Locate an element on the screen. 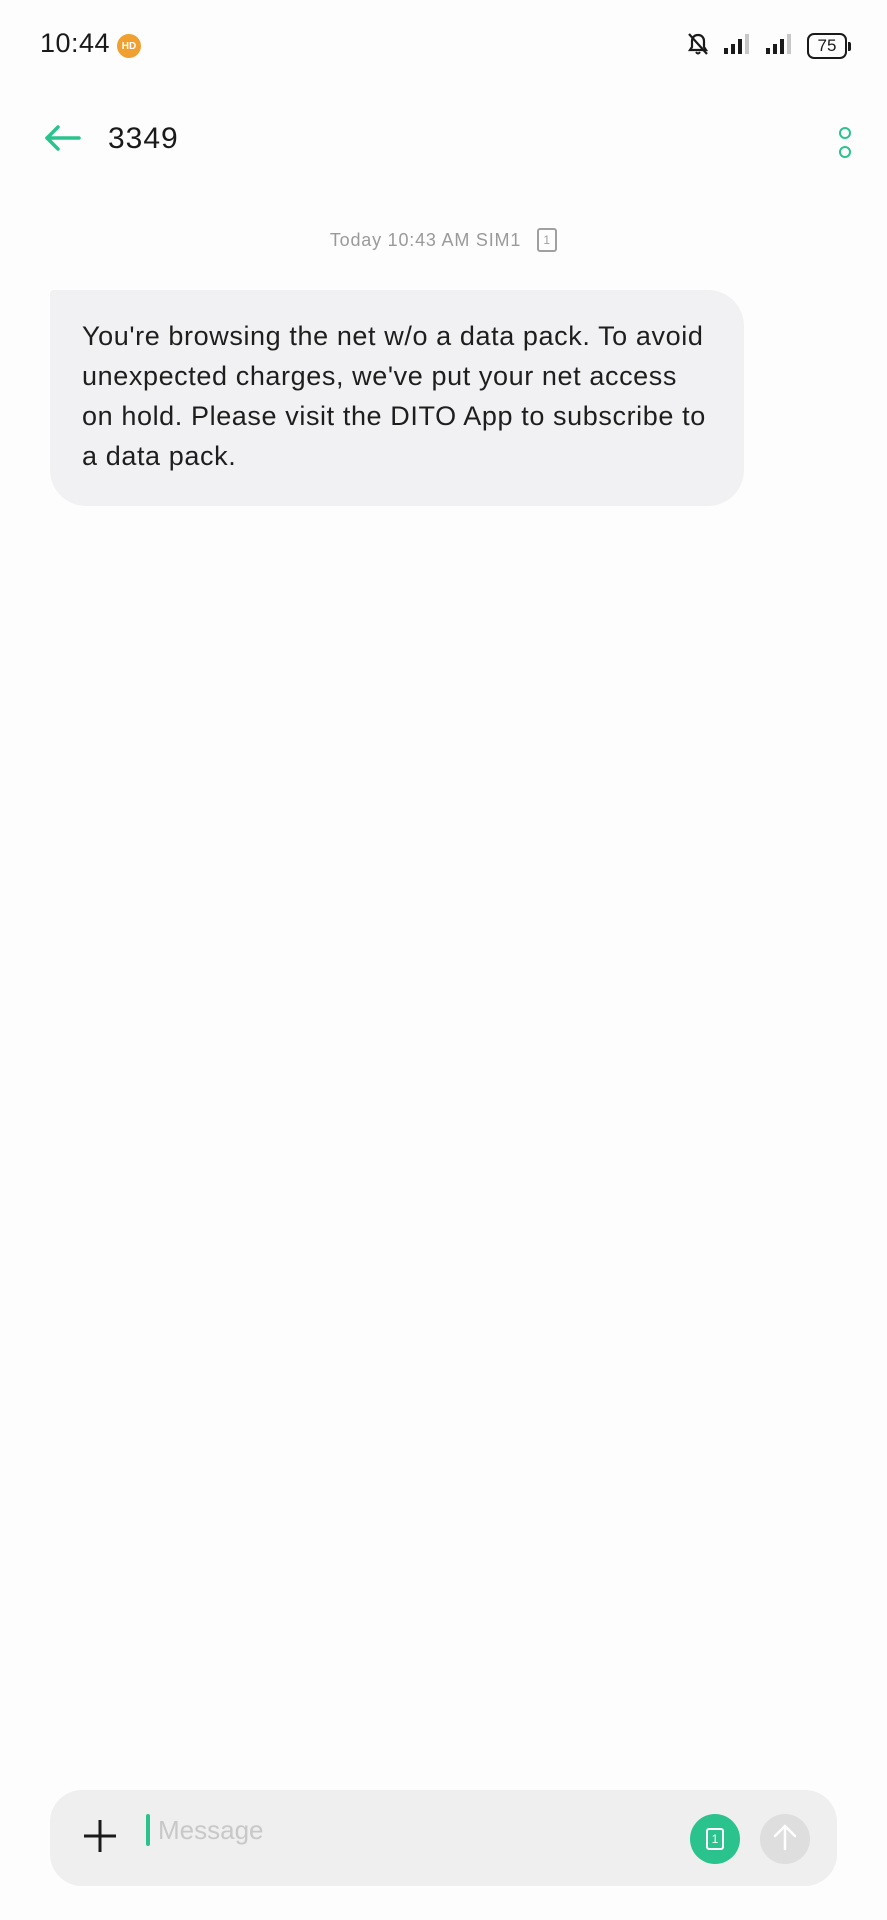 Image resolution: width=887 pixels, height=1920 pixels. text-cursor is located at coordinates (148, 1830).